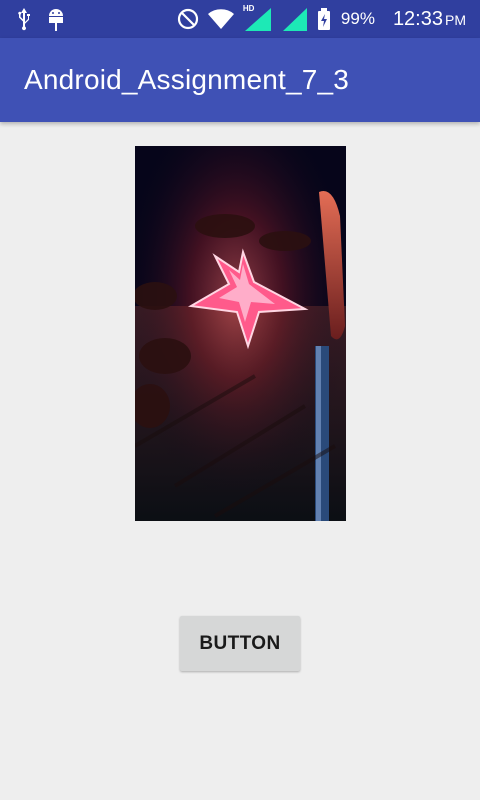 This screenshot has width=480, height=800. Describe the element at coordinates (188, 19) in the screenshot. I see `do-not-disturb-icon` at that location.